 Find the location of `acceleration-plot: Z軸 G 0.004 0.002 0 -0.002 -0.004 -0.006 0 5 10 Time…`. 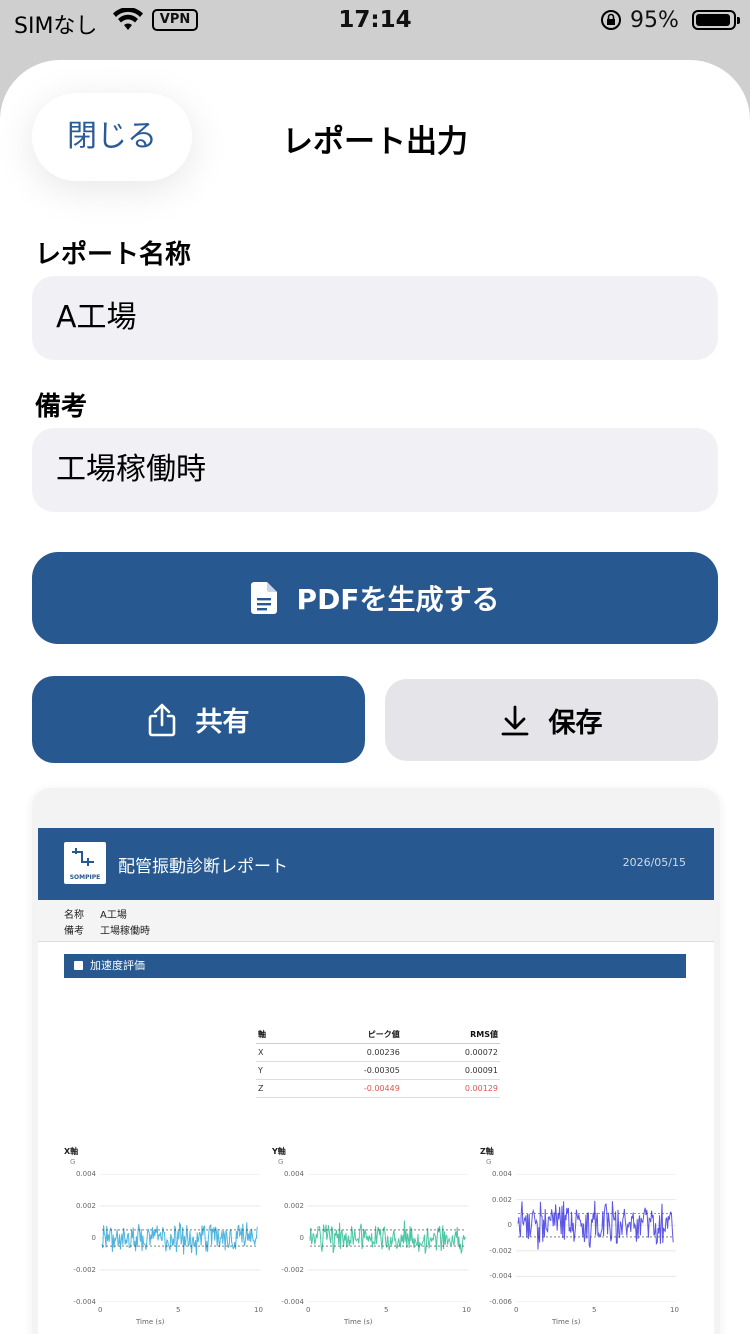

acceleration-plot: Z軸 G 0.004 0.002 0 -0.002 -0.004 -0.006 0 5 10 Time… is located at coordinates (580, 1240).